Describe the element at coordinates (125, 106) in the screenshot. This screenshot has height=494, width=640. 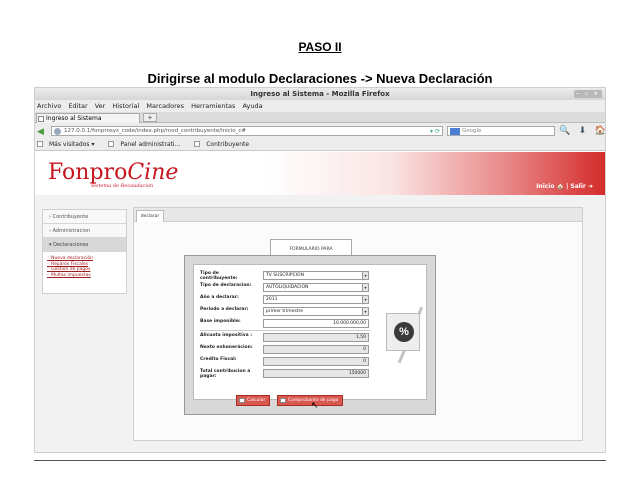
I see `menu-historial: Historial` at that location.